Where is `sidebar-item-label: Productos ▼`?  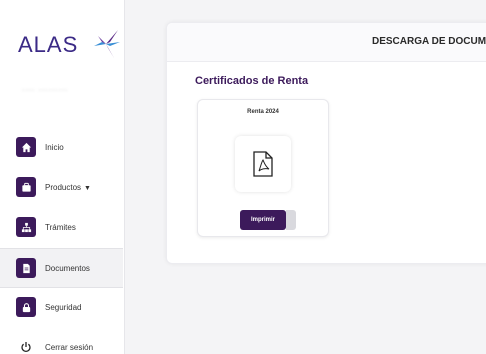
sidebar-item-label: Productos ▼ is located at coordinates (68, 187).